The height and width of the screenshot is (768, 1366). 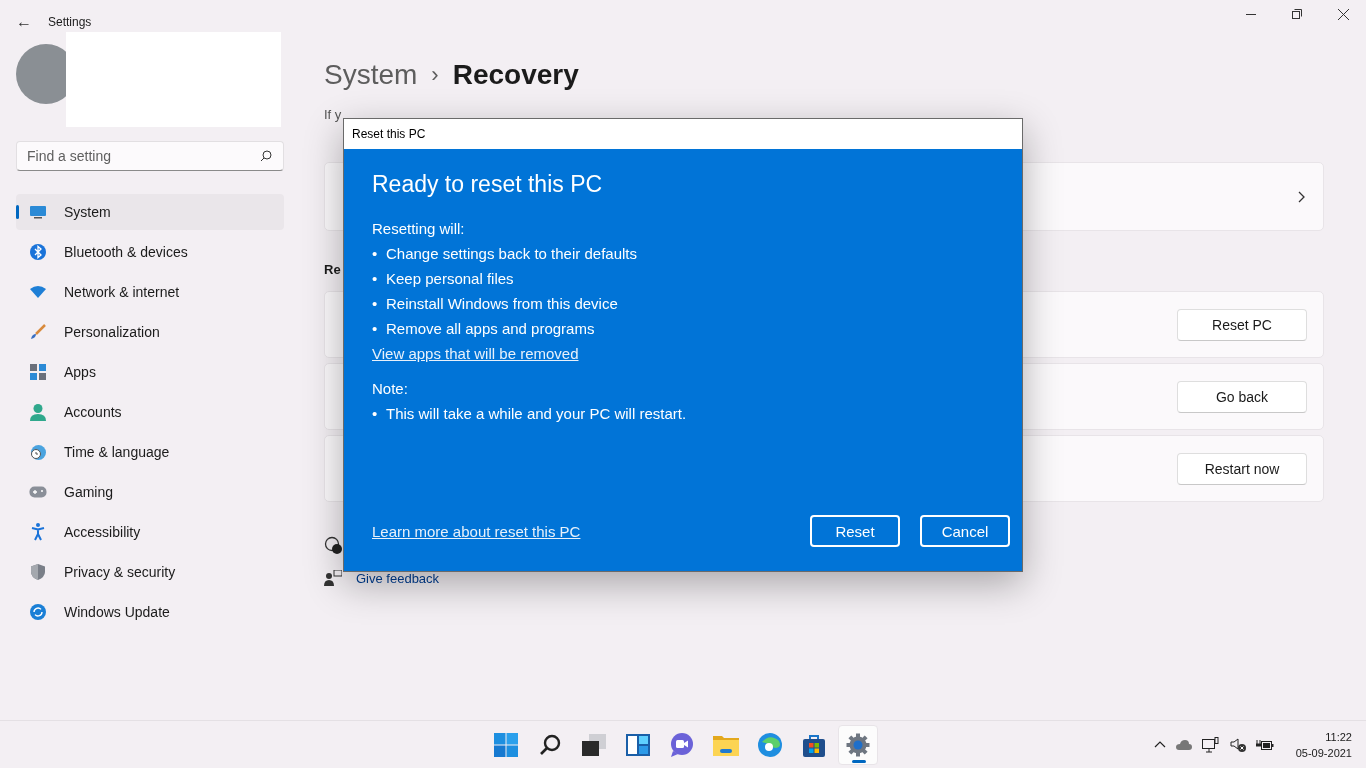 I want to click on gamepad-icon, so click(x=38, y=492).